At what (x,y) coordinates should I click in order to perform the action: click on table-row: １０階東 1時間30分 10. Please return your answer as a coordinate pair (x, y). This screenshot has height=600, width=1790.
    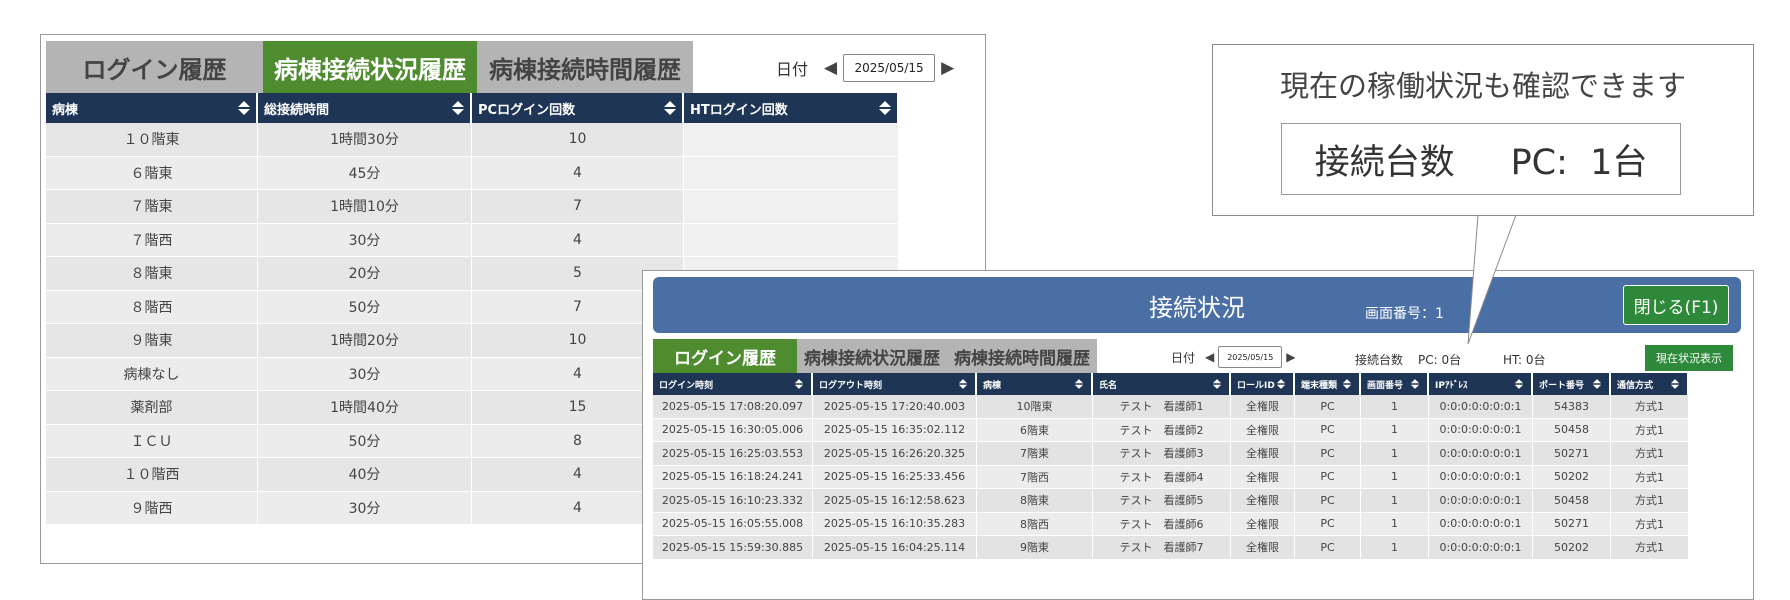
    Looking at the image, I should click on (472, 140).